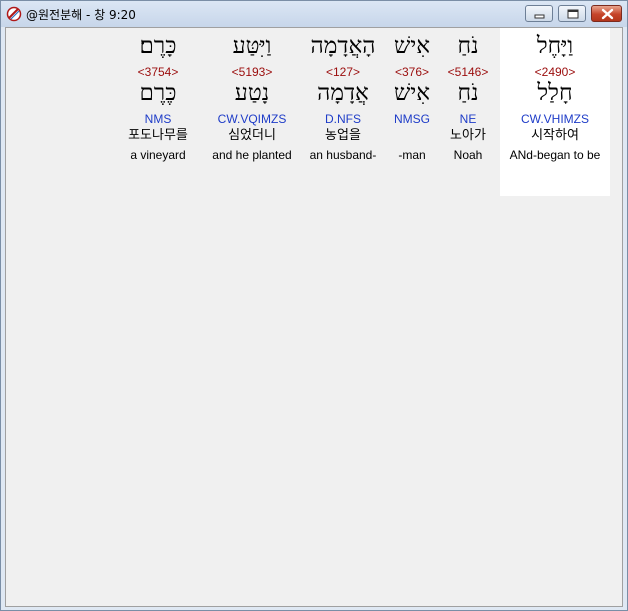  Describe the element at coordinates (412, 155) in the screenshot. I see `english-gloss: -man` at that location.